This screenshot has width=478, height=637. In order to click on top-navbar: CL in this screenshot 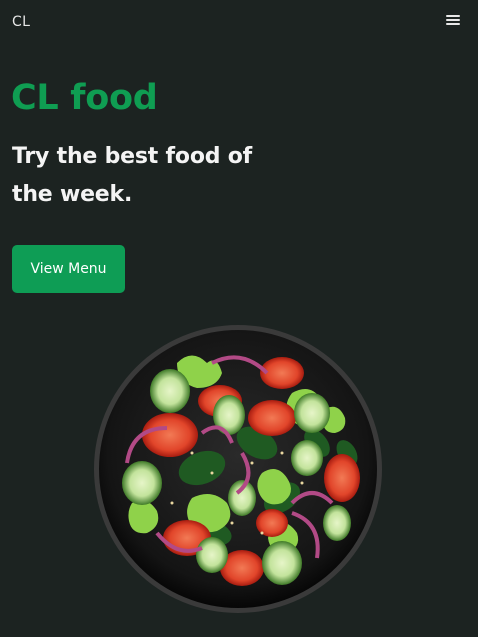, I will do `click(239, 22)`.